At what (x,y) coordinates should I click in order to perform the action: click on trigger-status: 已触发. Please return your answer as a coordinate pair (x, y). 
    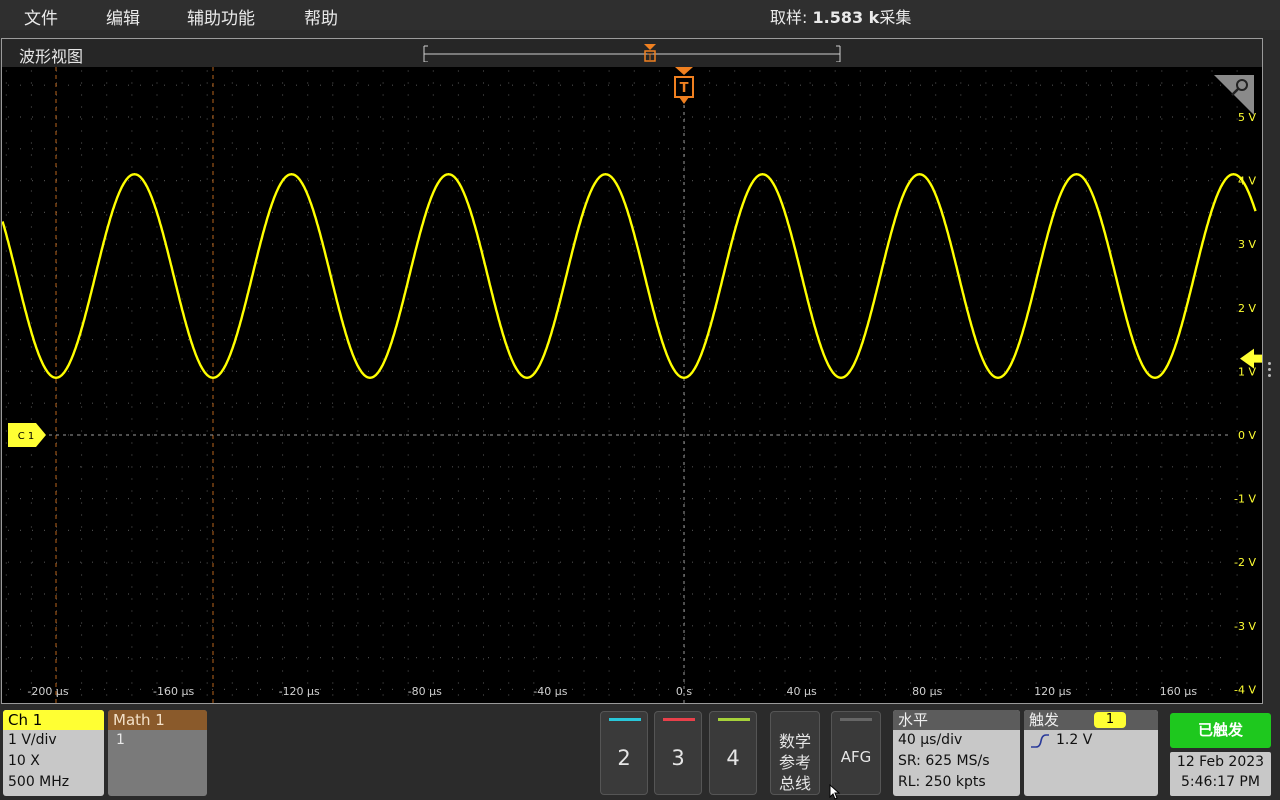
    Looking at the image, I should click on (1220, 730).